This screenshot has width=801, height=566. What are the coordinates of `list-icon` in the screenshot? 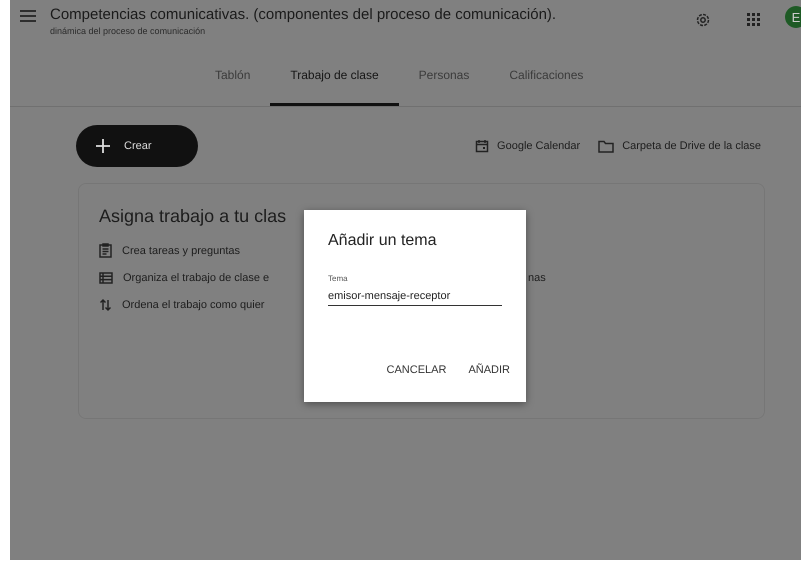 It's located at (106, 278).